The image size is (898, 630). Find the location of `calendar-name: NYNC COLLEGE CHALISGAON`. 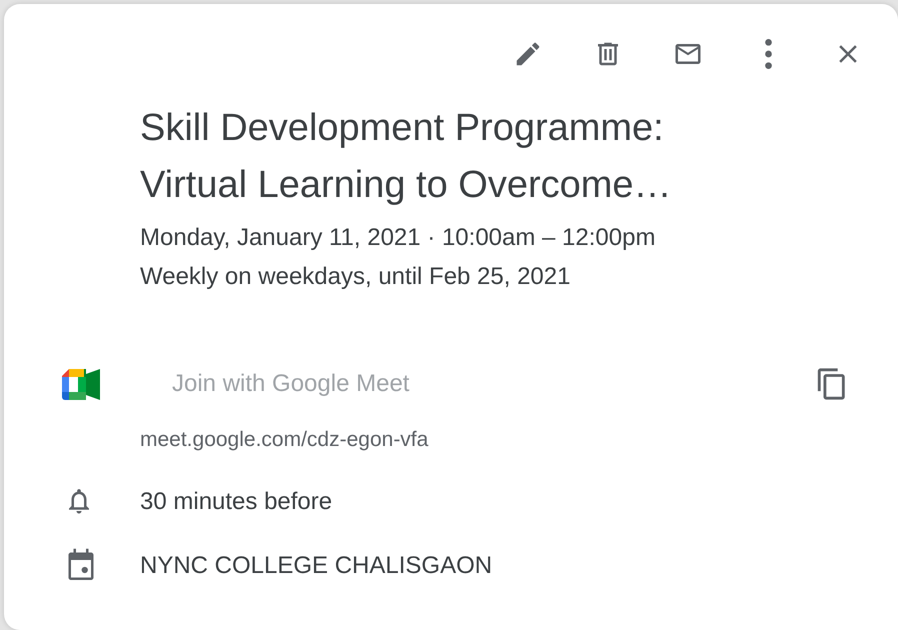

calendar-name: NYNC COLLEGE CHALISGAON is located at coordinates (316, 565).